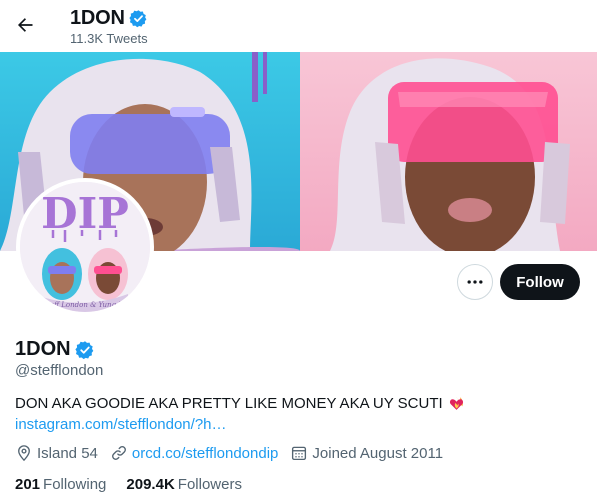 The height and width of the screenshot is (496, 597). I want to click on avatar-image: DIP Steff London & Yung Bo, so click(85, 247).